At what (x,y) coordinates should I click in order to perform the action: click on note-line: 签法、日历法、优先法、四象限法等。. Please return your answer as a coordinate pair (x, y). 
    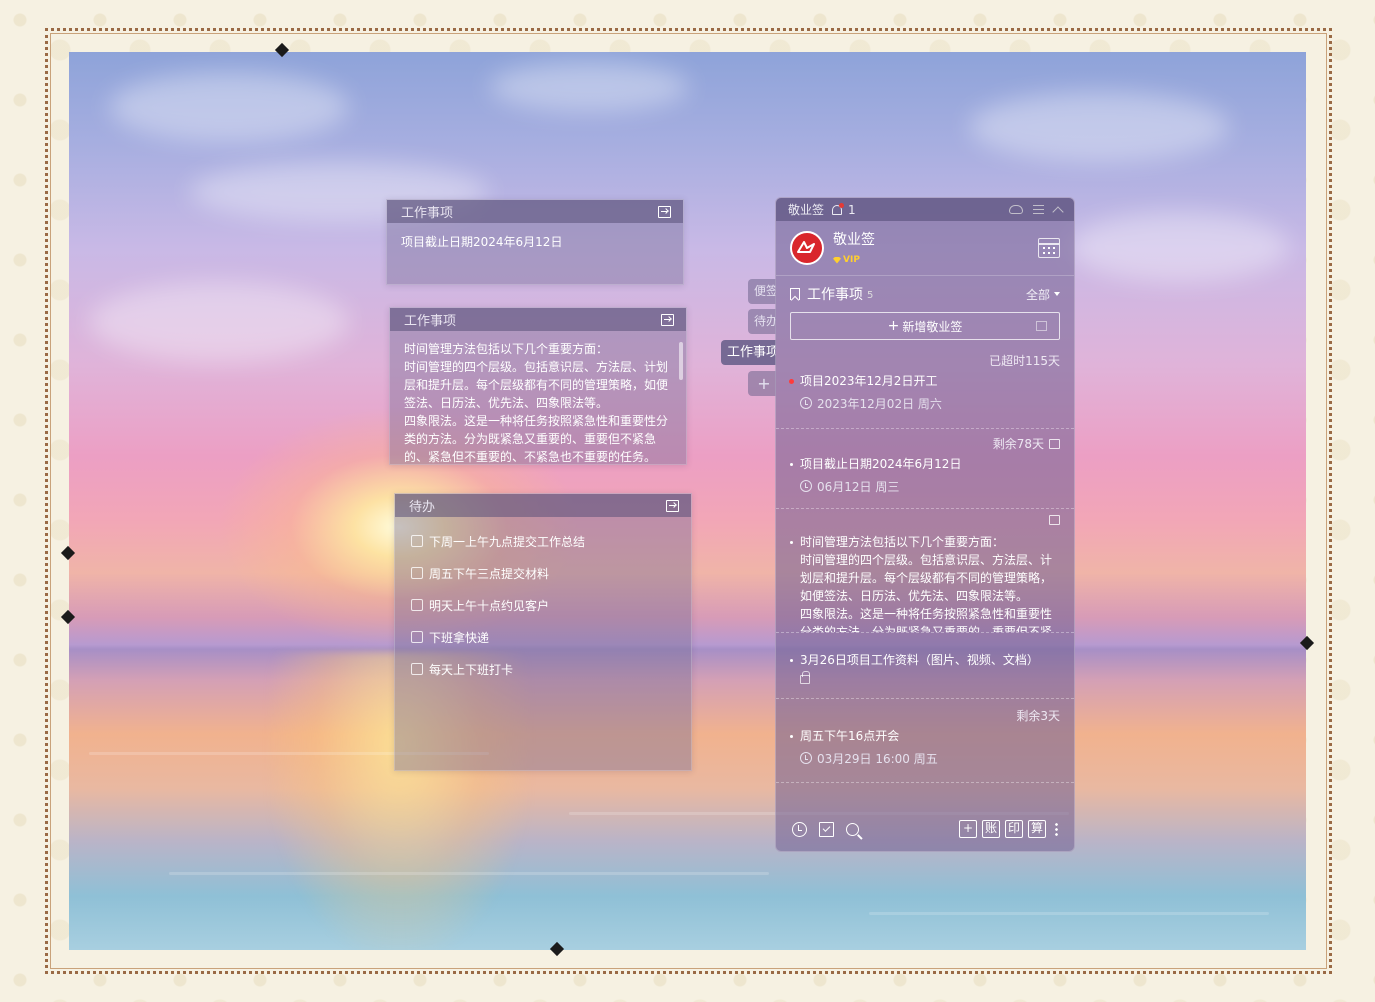
    Looking at the image, I should click on (506, 403).